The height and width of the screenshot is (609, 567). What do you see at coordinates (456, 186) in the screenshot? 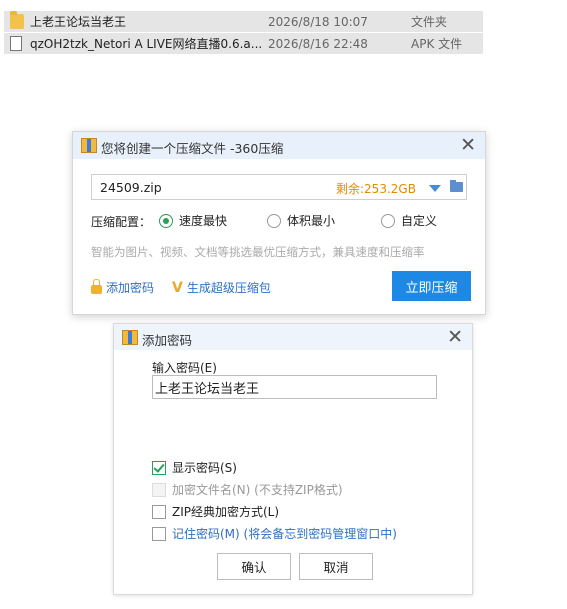
I see `browse-folder-icon` at bounding box center [456, 186].